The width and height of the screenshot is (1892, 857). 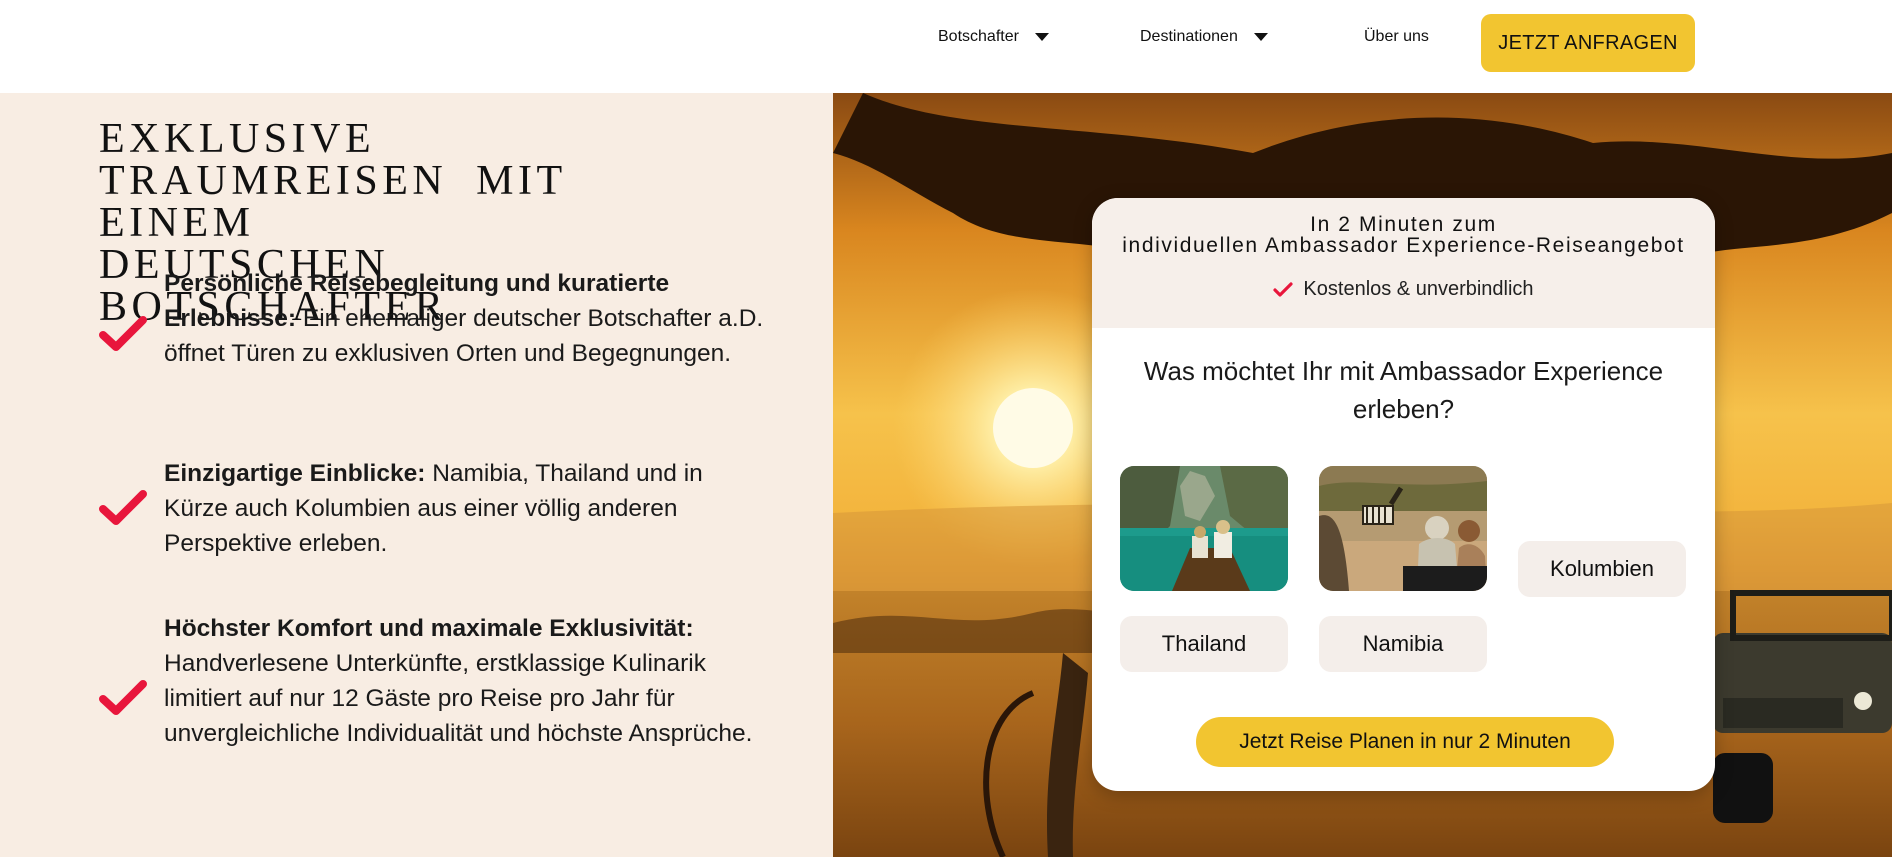 I want to click on nav-ueber-uns-label: Über uns, so click(x=1396, y=36).